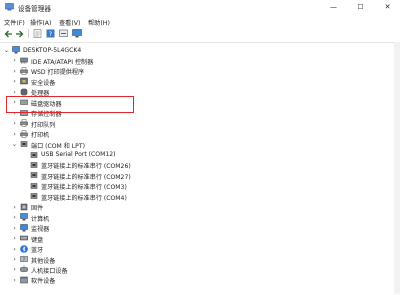 This screenshot has height=295, width=400. Describe the element at coordinates (40, 230) in the screenshot. I see `category-label: 监视器` at that location.